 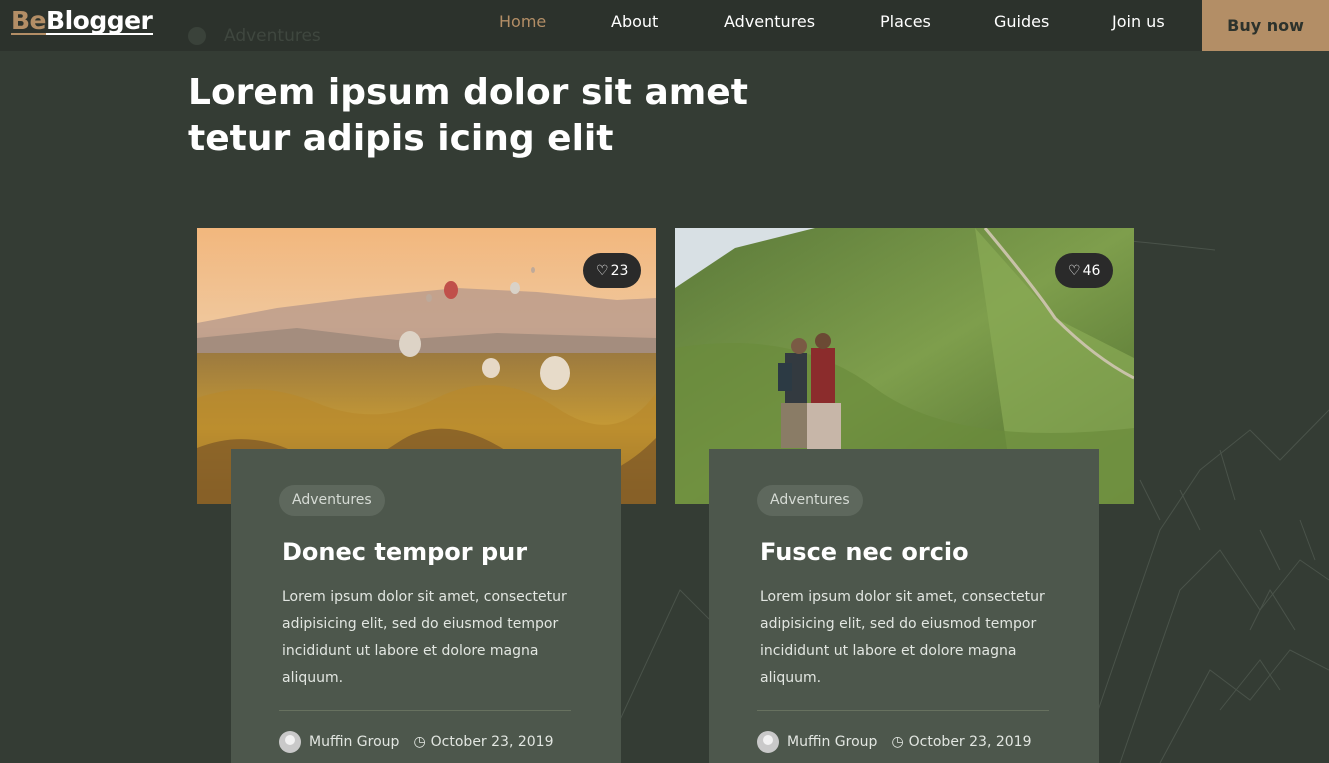 I want to click on nav-item-home: Home, so click(x=522, y=22).